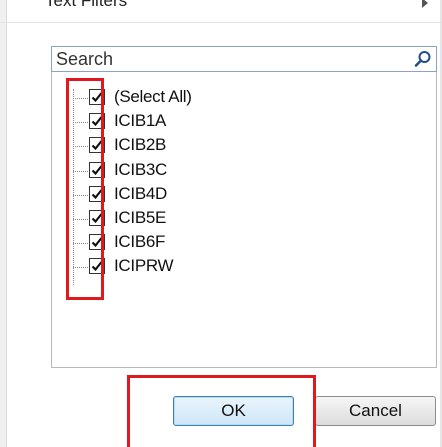  What do you see at coordinates (223, 121) in the screenshot?
I see `list-item: ICIB1A` at bounding box center [223, 121].